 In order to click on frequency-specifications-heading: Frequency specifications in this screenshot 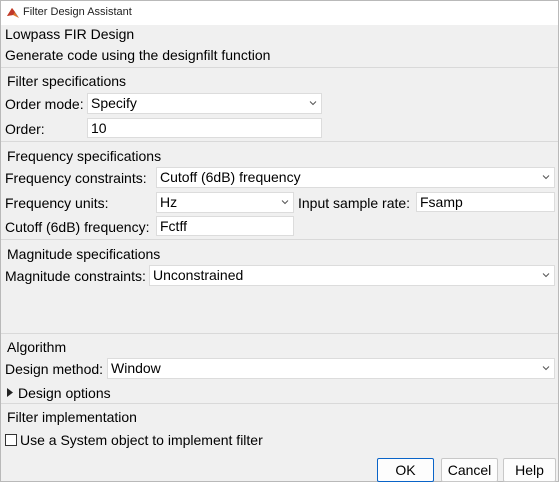, I will do `click(84, 156)`.